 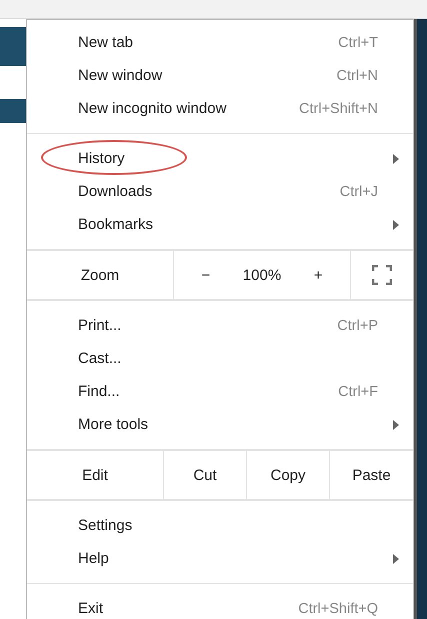 I want to click on edit-button: Copy, so click(x=288, y=475).